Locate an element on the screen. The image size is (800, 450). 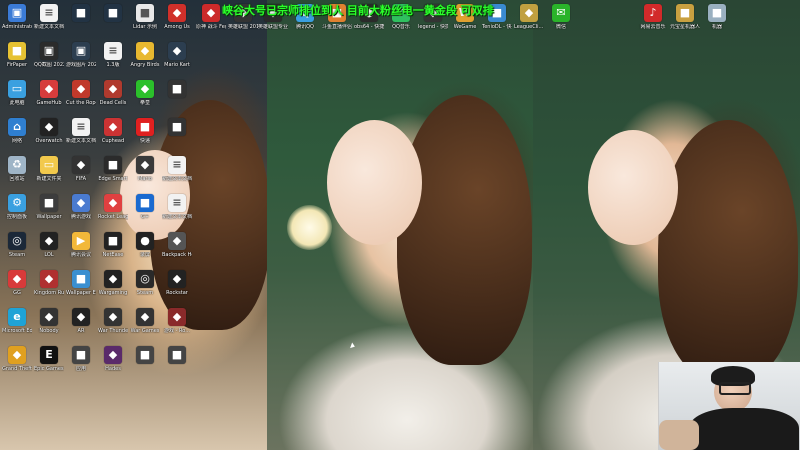
desktop-icon: ◆ Dead Cells is located at coordinates (113, 93).